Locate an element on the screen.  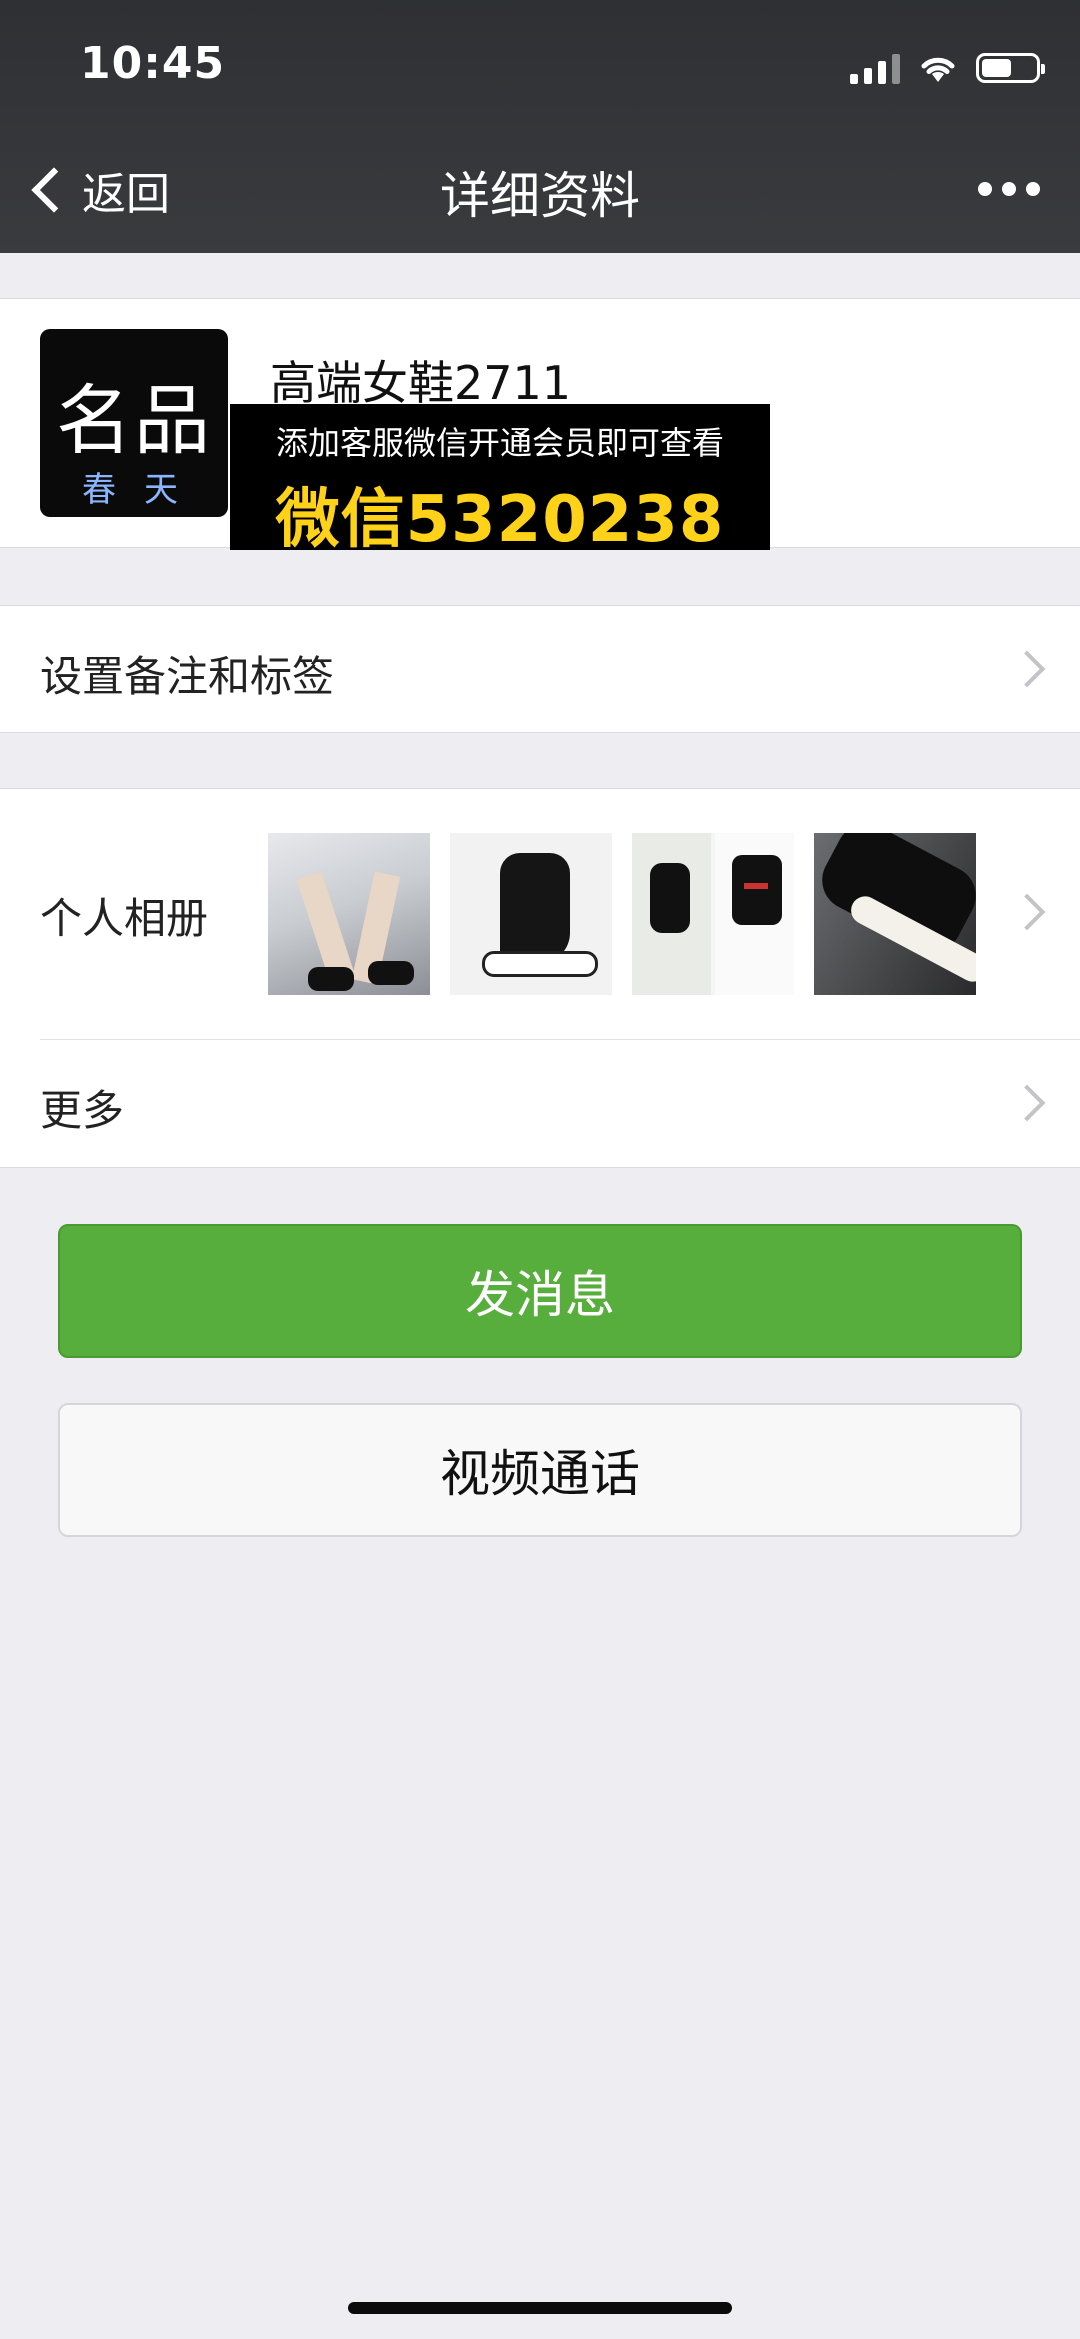
more-row: 更多 is located at coordinates (540, 1103).